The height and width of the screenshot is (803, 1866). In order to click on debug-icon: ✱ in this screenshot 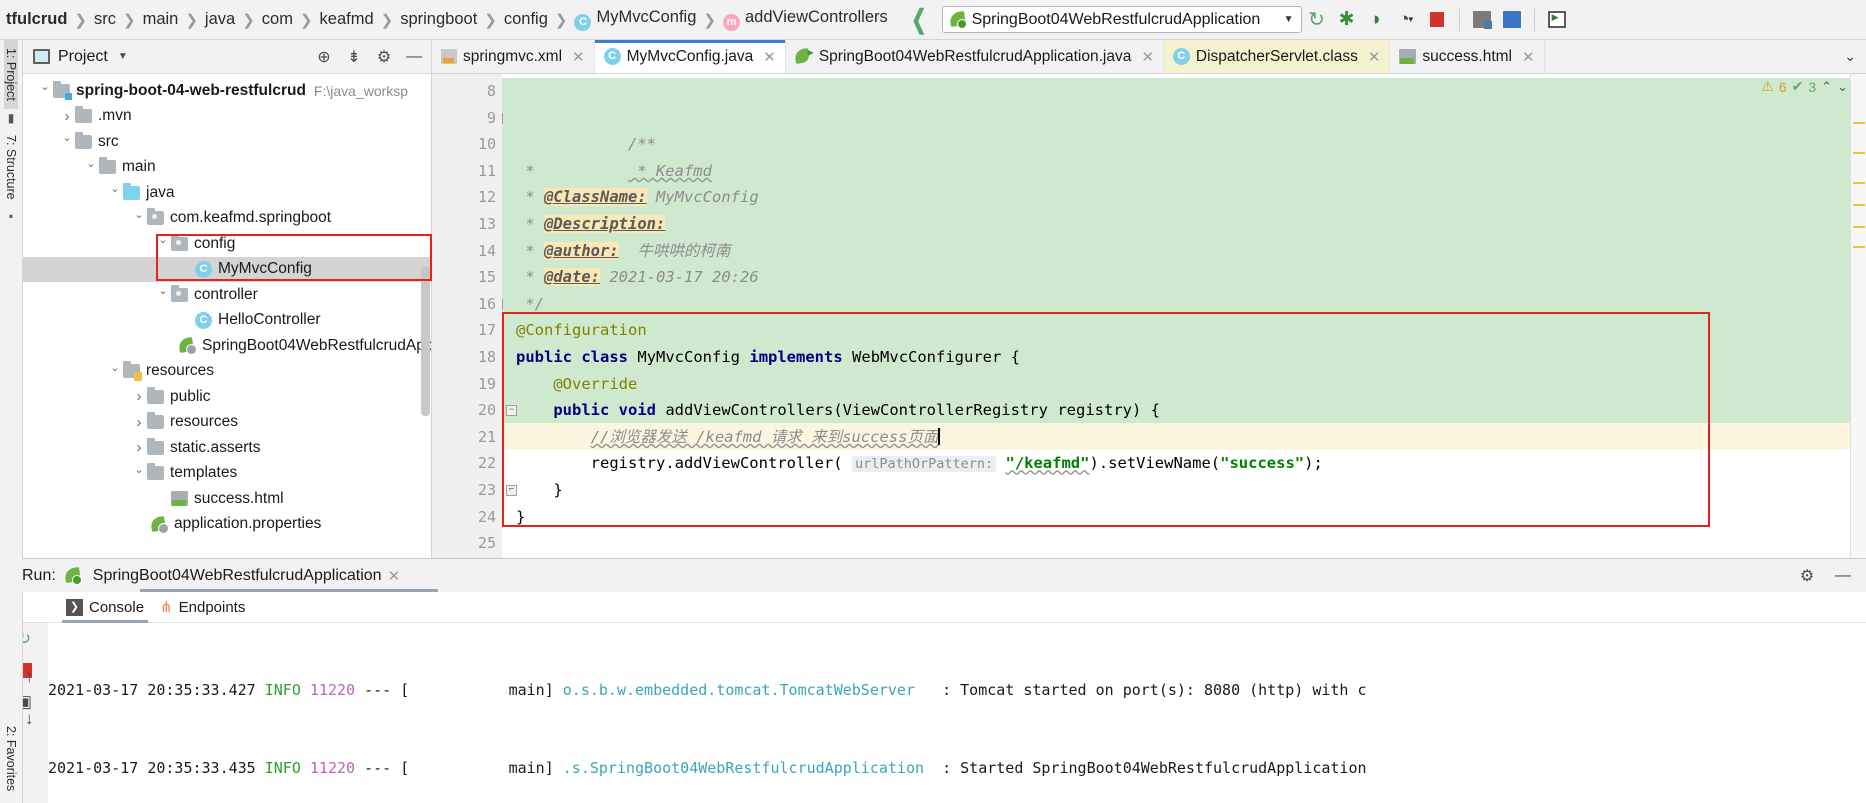, I will do `click(1346, 19)`.